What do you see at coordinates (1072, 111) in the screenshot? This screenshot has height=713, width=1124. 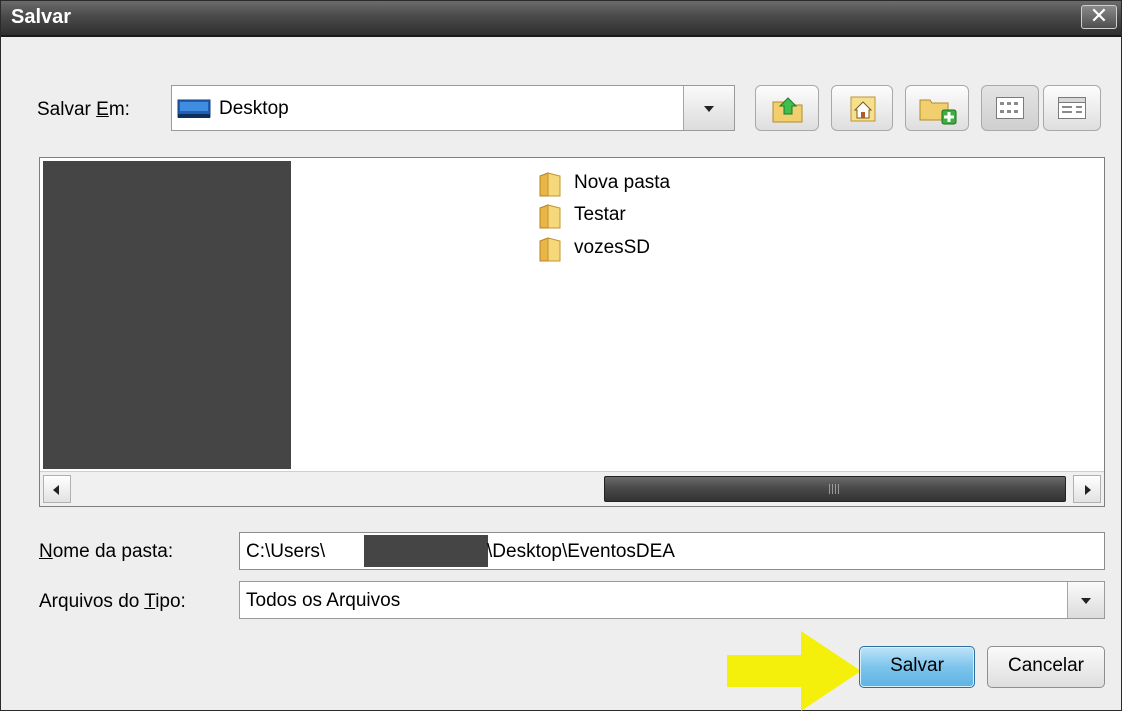 I see `details-view-icon` at bounding box center [1072, 111].